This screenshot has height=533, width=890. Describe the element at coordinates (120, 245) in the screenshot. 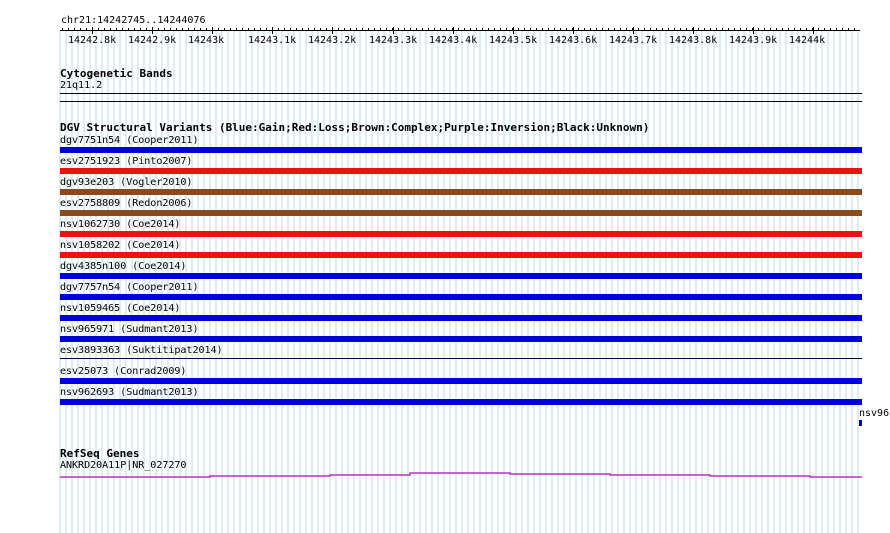

I see `dgv-variant-label: nsv1058202 (Coe2014)` at that location.